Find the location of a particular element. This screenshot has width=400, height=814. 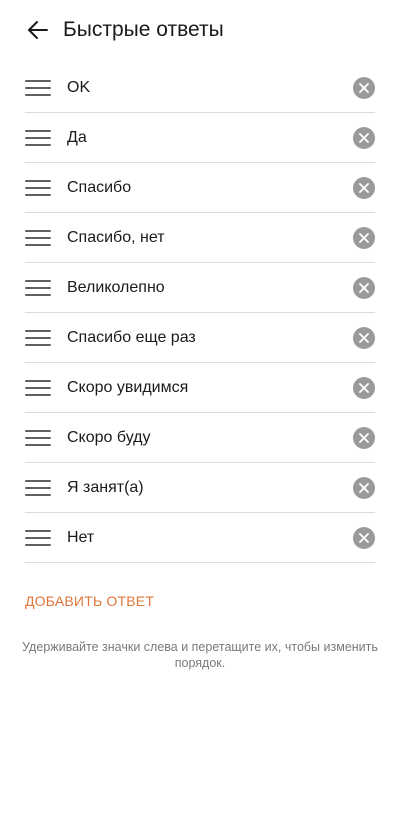

list-item: Скоро увидимся is located at coordinates (200, 388).